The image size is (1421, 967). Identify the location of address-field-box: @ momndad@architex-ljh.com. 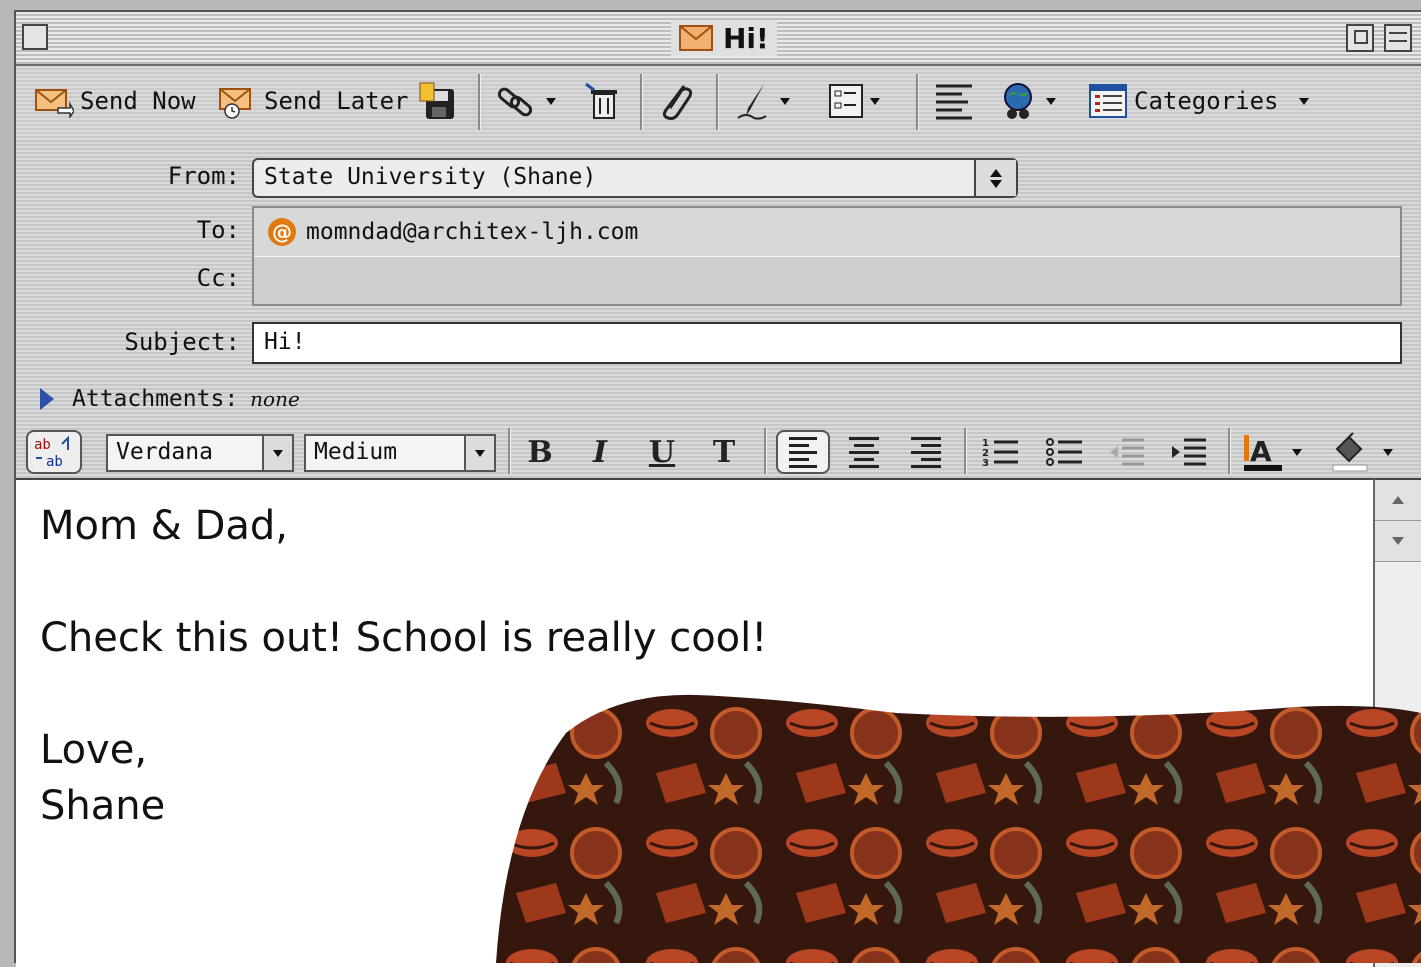
(827, 256).